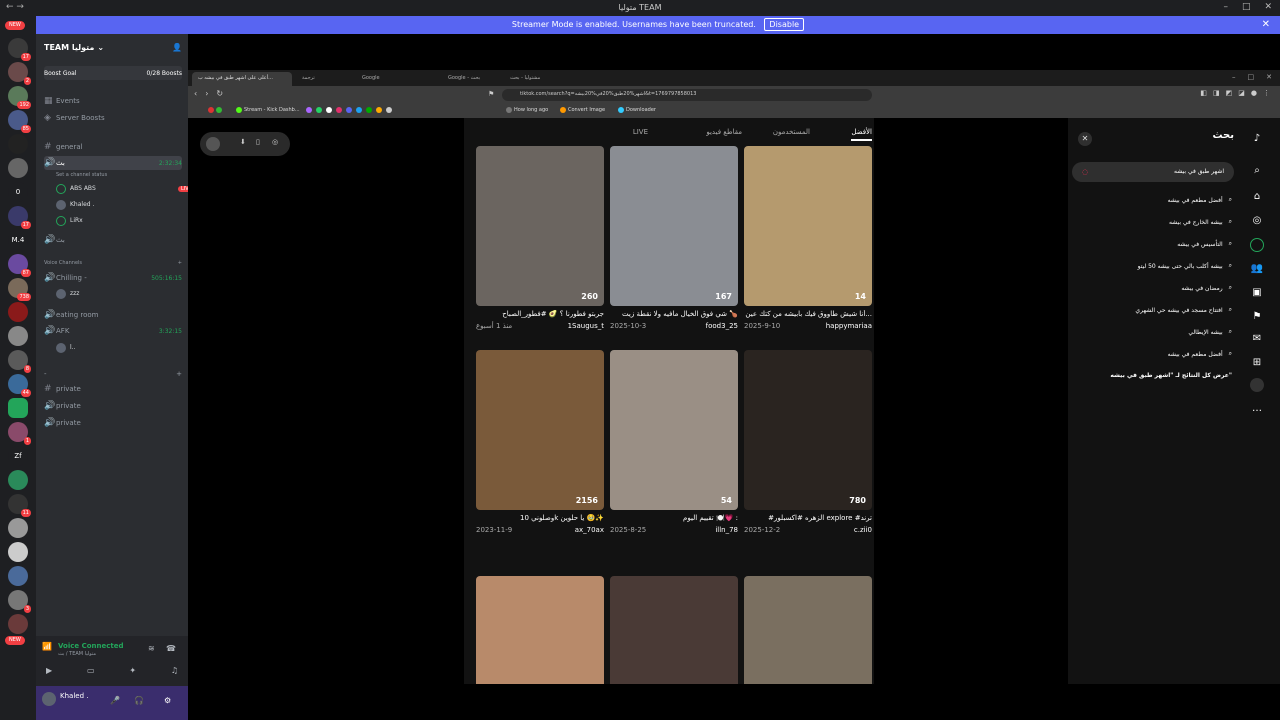 This screenshot has width=1280, height=720. Describe the element at coordinates (1257, 269) in the screenshot. I see `following-icon: 👥` at that location.